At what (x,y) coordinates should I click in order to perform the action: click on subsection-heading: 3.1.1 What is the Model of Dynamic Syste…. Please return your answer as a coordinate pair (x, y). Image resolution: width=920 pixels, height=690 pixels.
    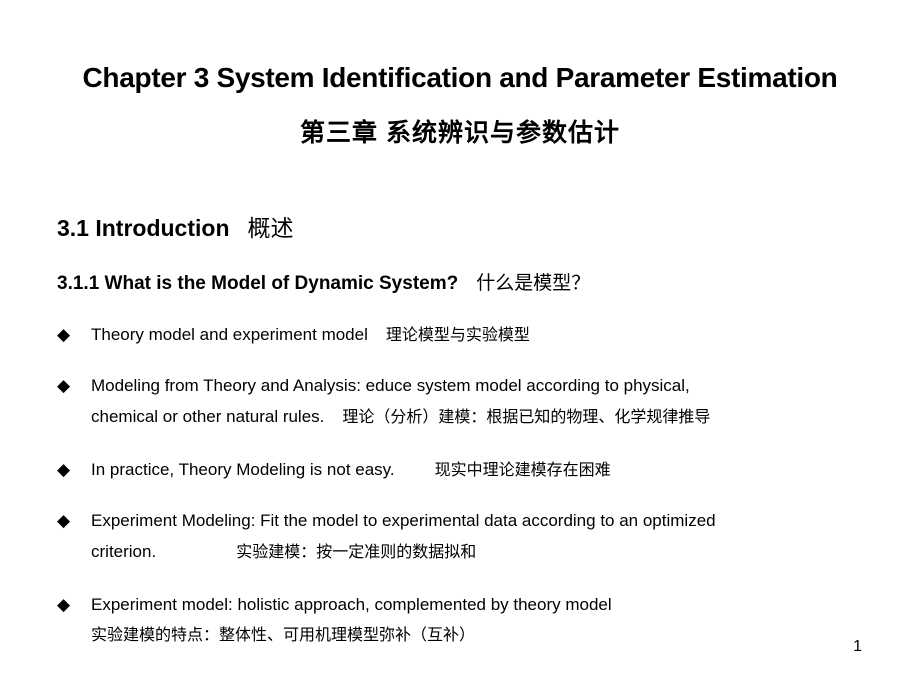
    Looking at the image, I should click on (323, 281).